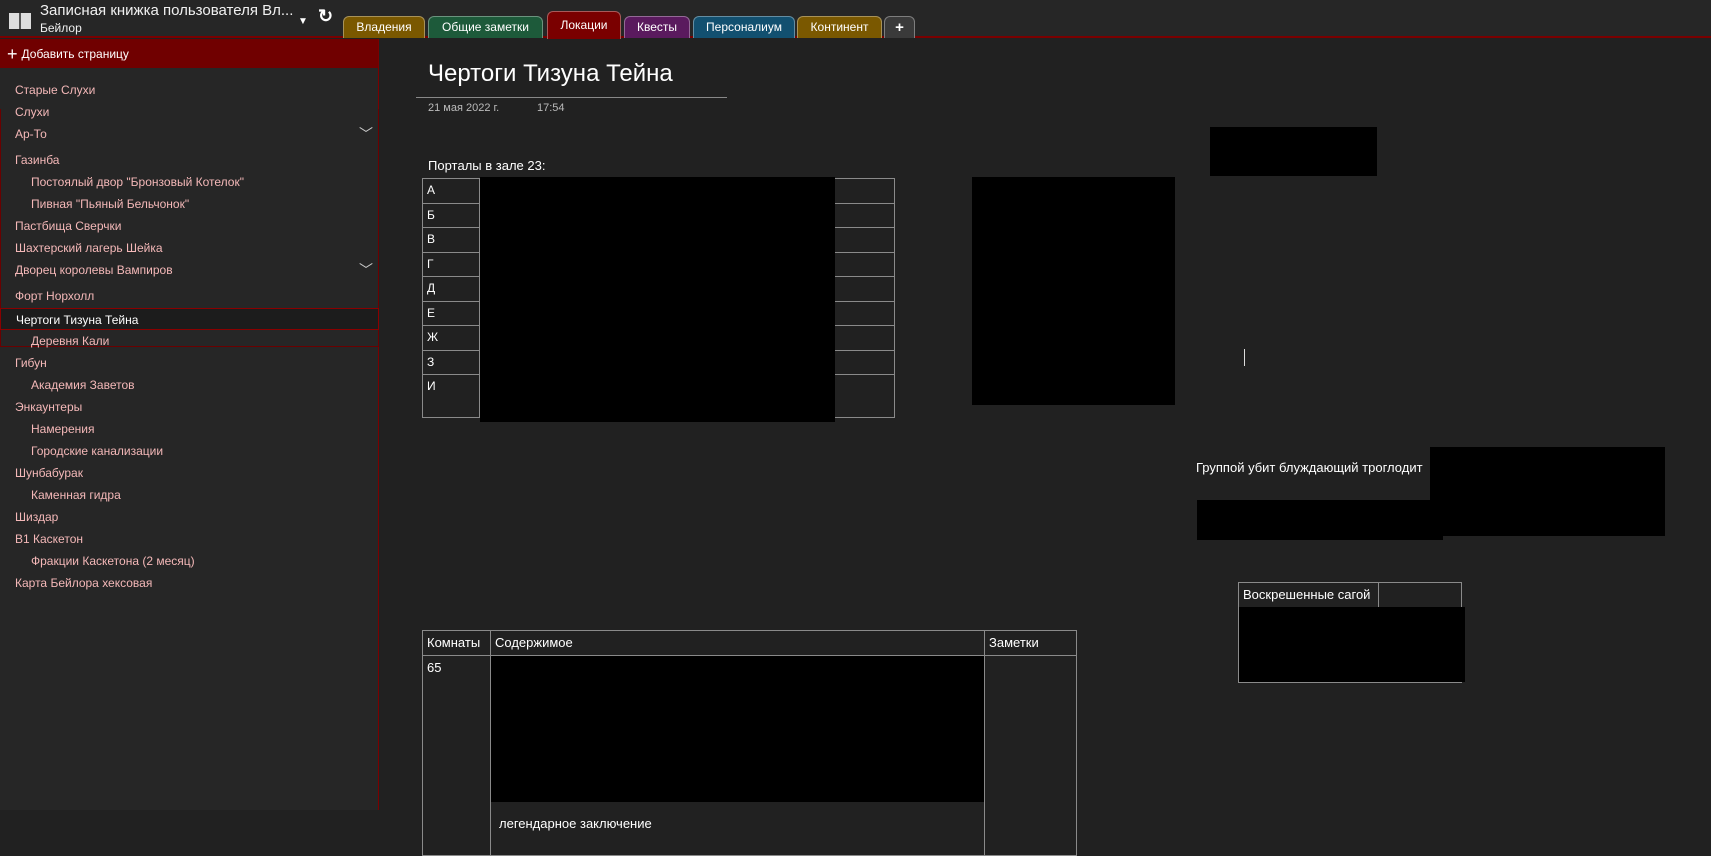 The image size is (1711, 856). Describe the element at coordinates (49, 473) in the screenshot. I see `page-item-label: Шунбабурак` at that location.